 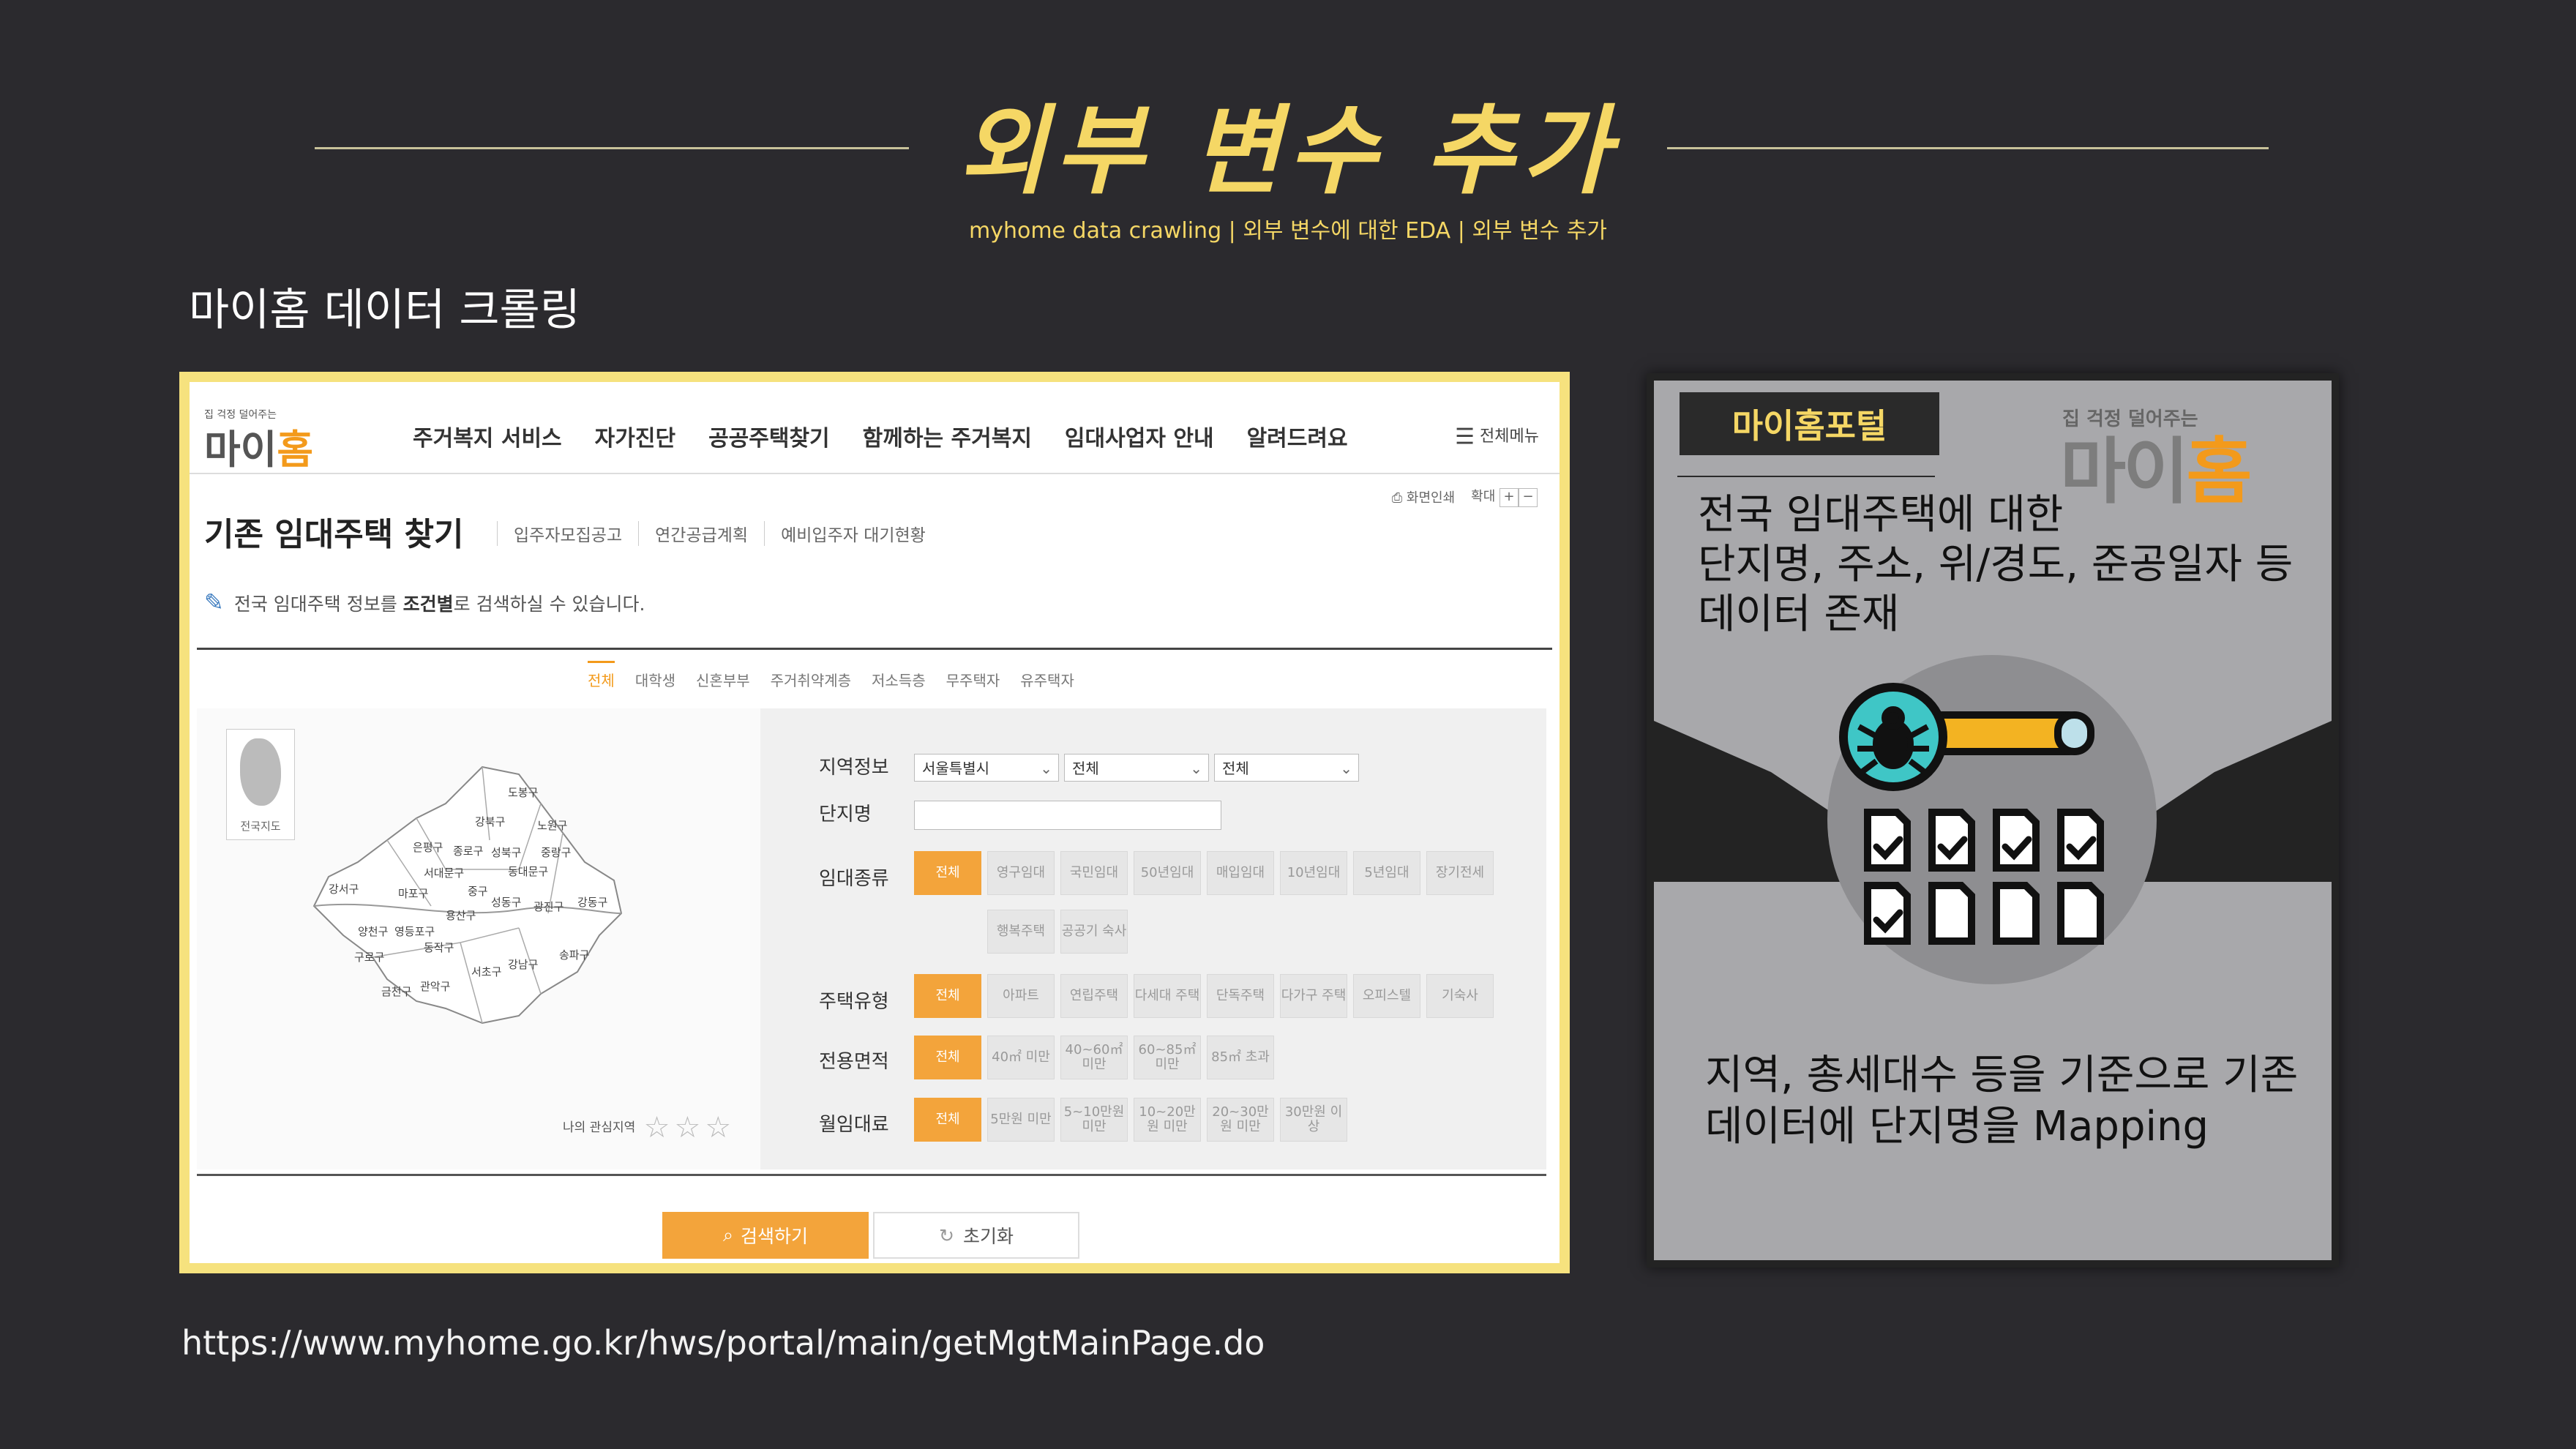 What do you see at coordinates (1094, 1120) in the screenshot?
I see `rent-chip: 5~10만원 미만` at bounding box center [1094, 1120].